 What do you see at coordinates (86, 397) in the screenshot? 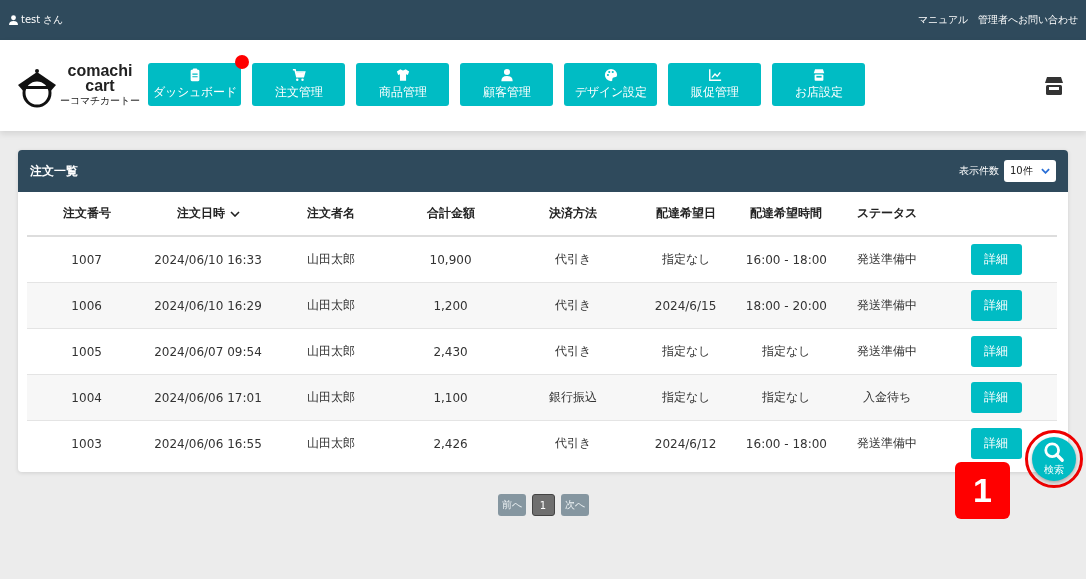
I see `table-cell: 1004` at bounding box center [86, 397].